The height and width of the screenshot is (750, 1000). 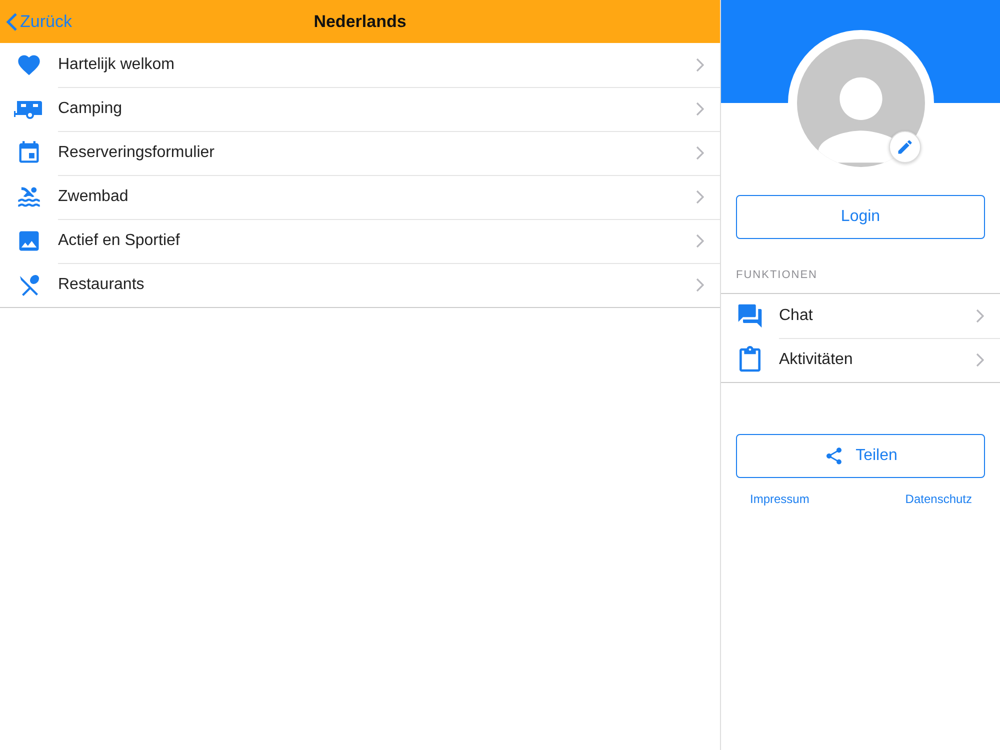 What do you see at coordinates (360, 22) in the screenshot?
I see `page-title: Nederlands` at bounding box center [360, 22].